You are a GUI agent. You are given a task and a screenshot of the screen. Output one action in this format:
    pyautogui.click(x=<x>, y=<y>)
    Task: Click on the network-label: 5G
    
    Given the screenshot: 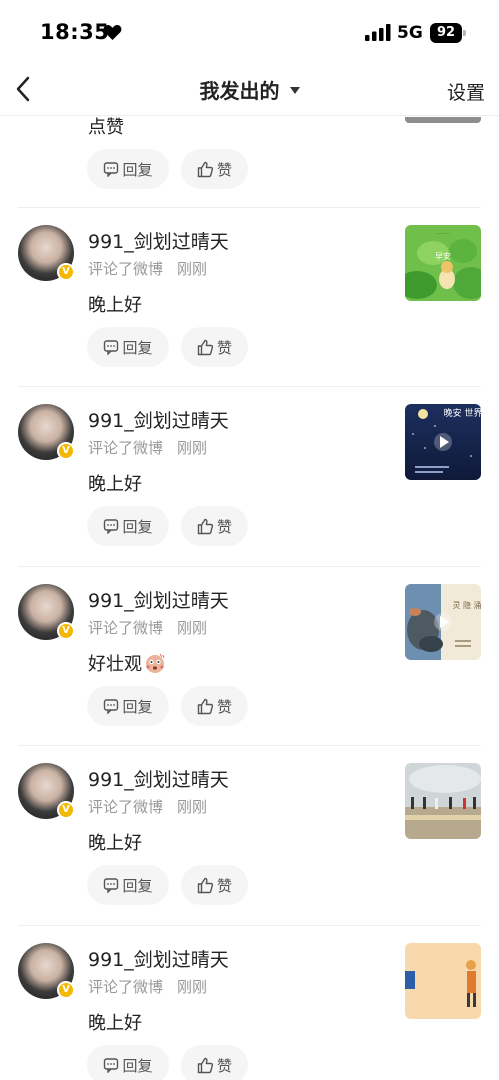 What is the action you would take?
    pyautogui.click(x=410, y=33)
    